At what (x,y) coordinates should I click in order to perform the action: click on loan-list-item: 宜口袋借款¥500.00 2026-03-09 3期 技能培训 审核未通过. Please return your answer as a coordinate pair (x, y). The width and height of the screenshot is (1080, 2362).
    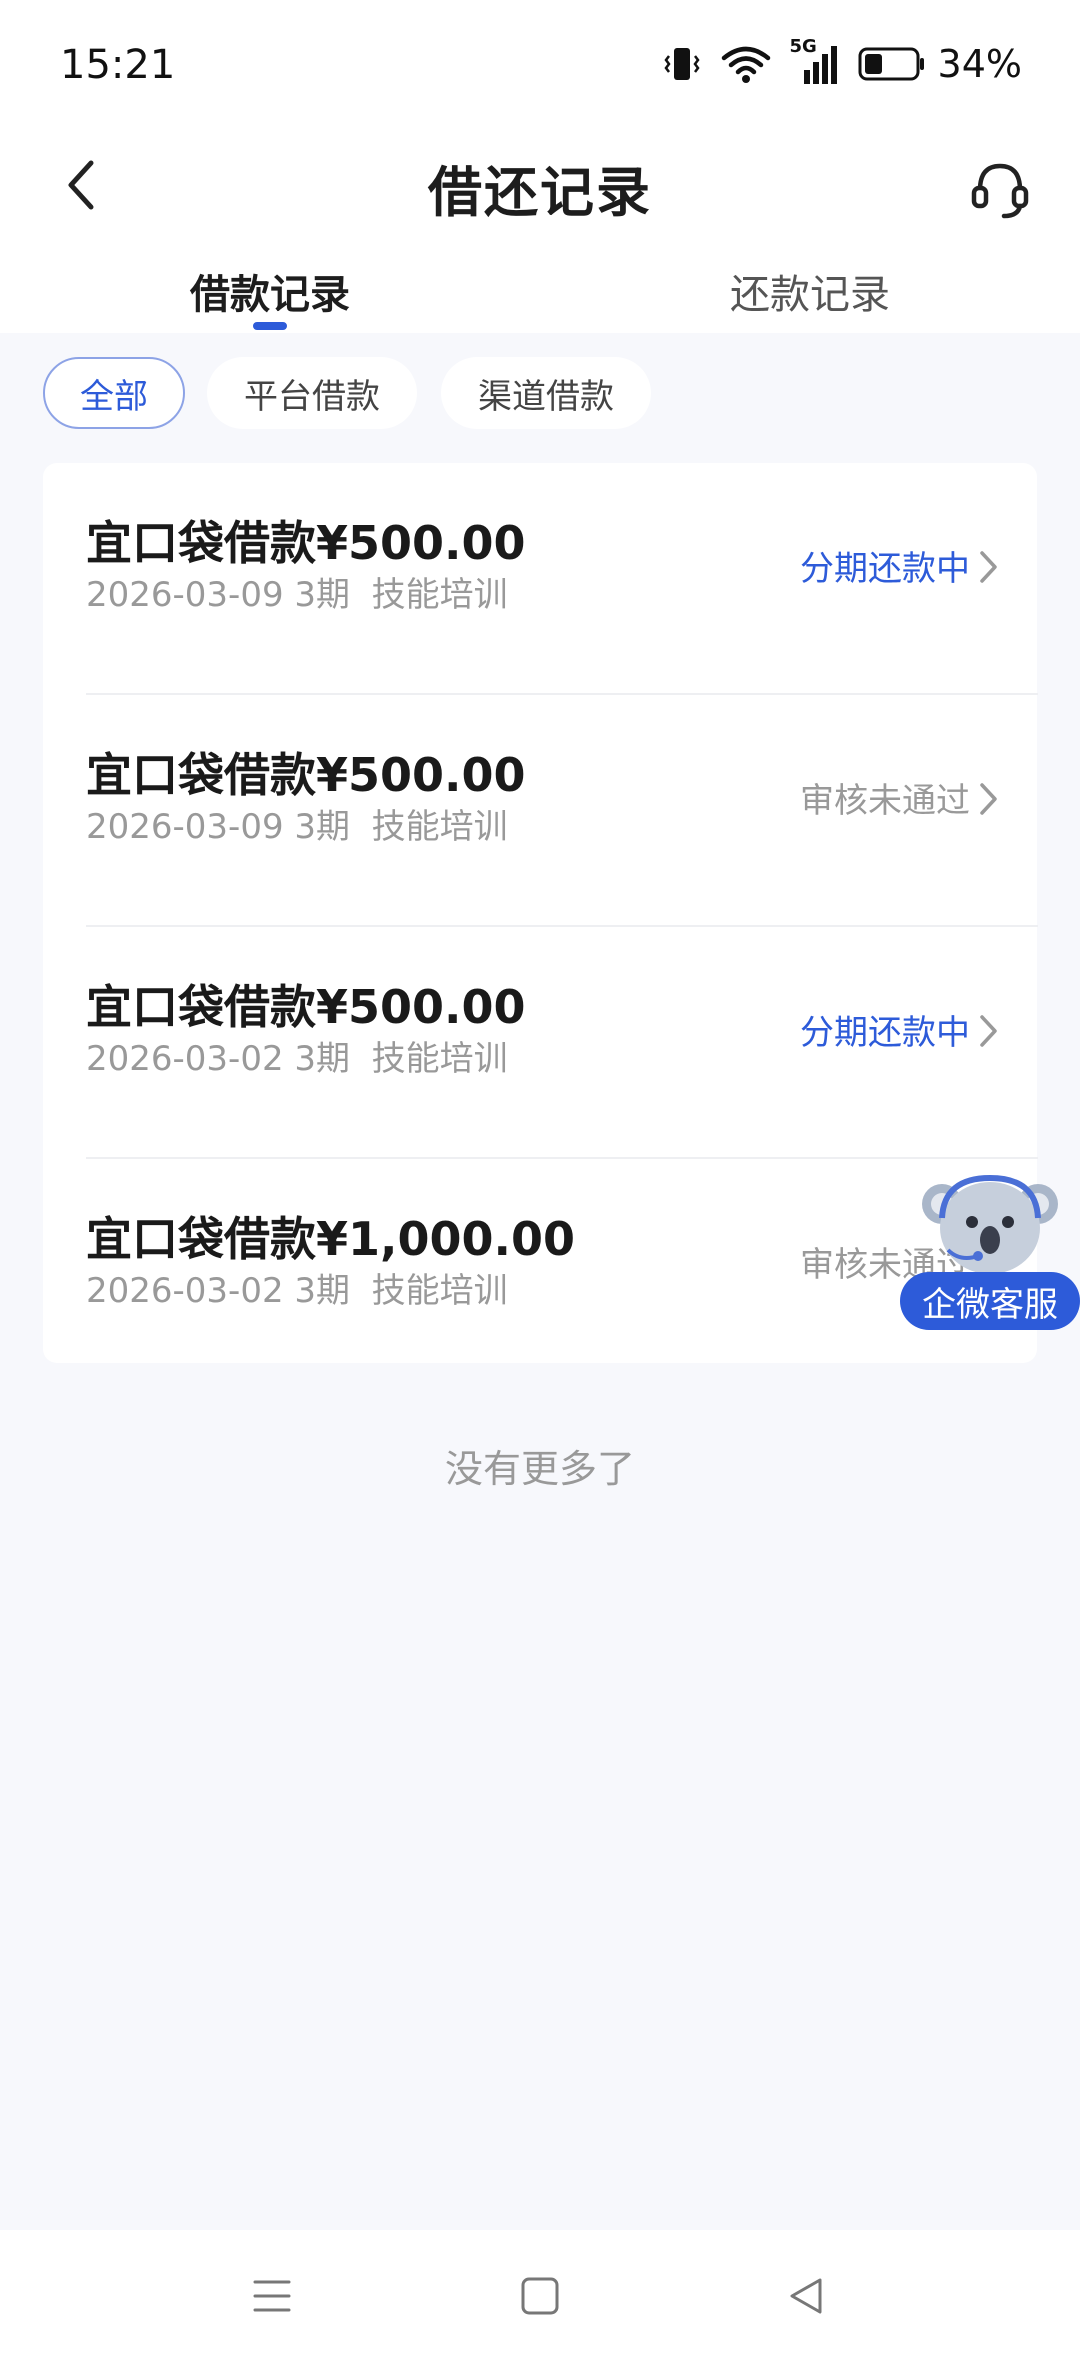
    Looking at the image, I should click on (562, 811).